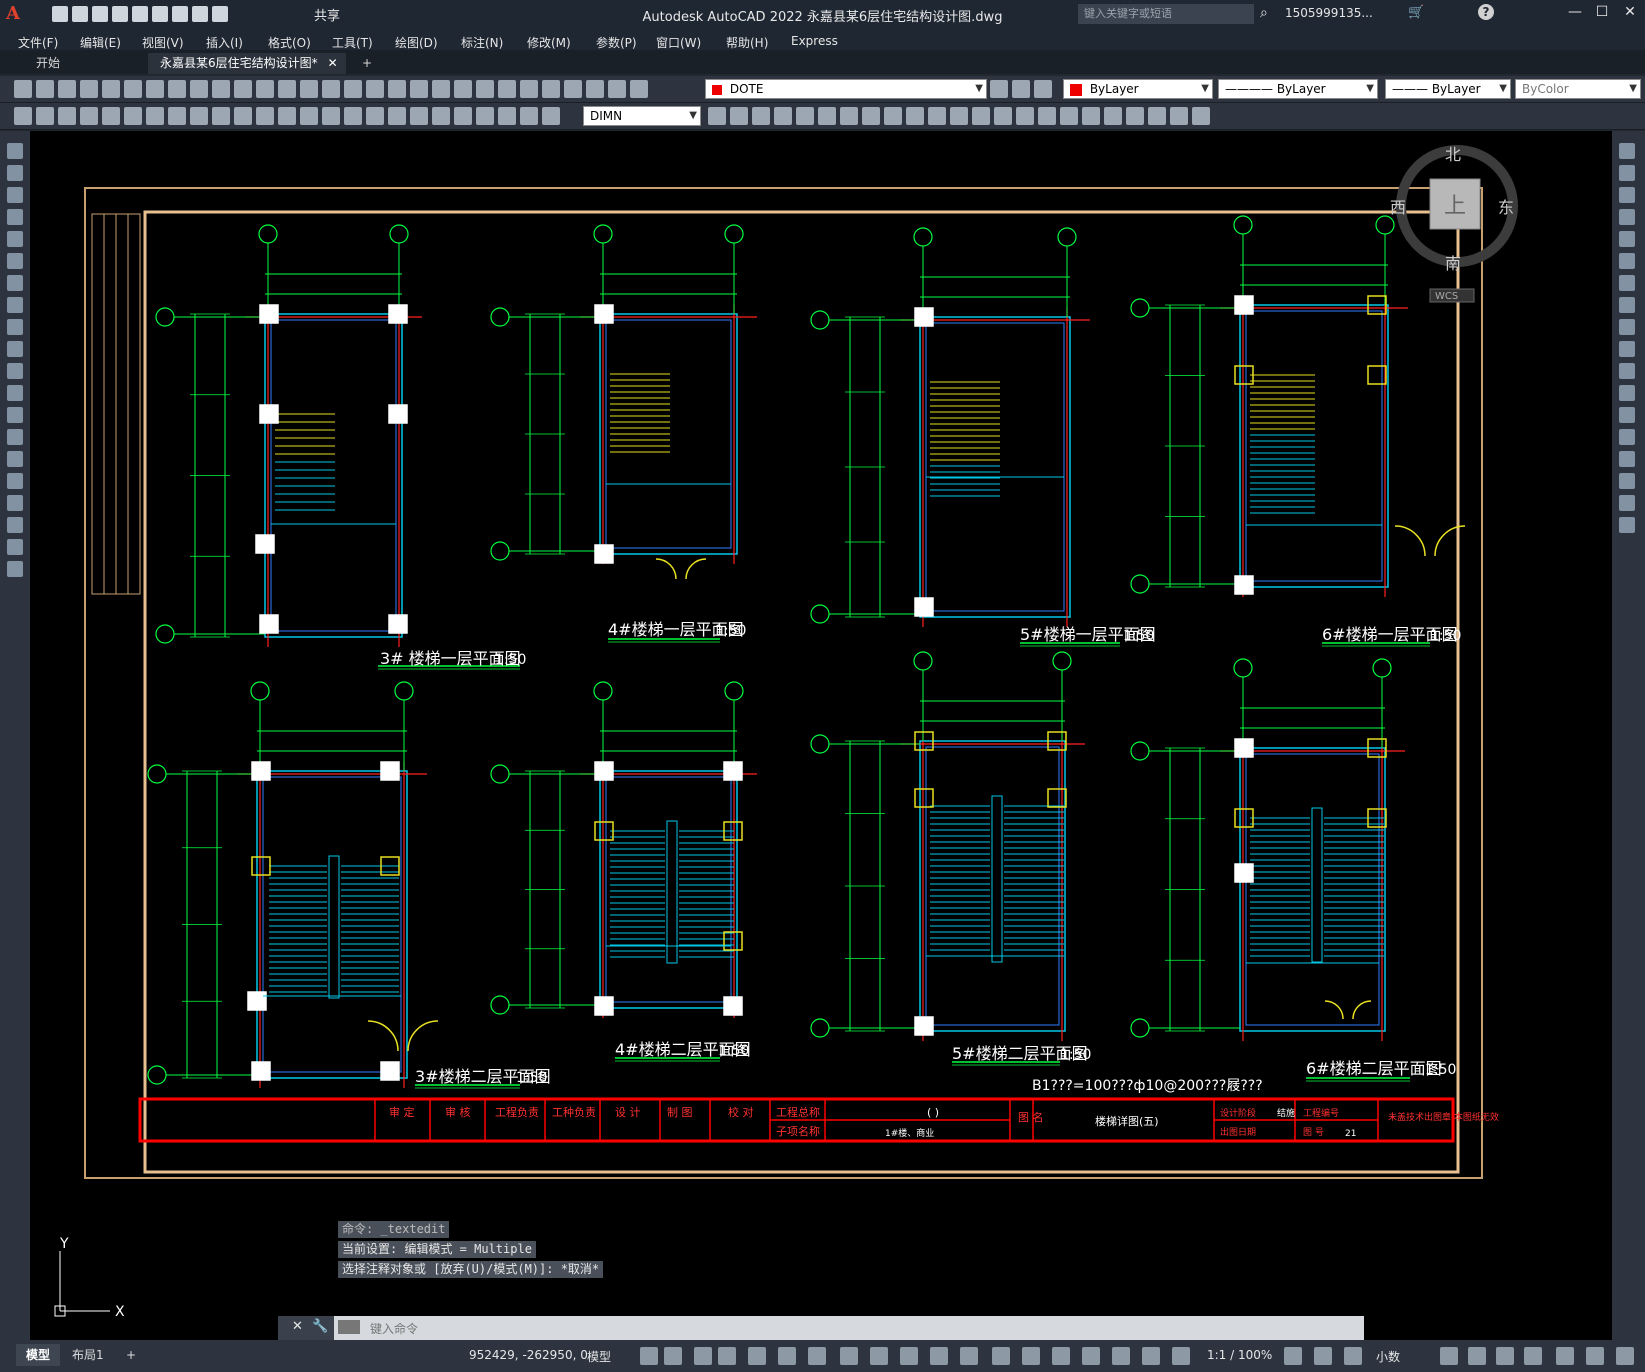 Image resolution: width=1645 pixels, height=1372 pixels. What do you see at coordinates (599, 1356) in the screenshot?
I see `model-space-toggle: 模型` at bounding box center [599, 1356].